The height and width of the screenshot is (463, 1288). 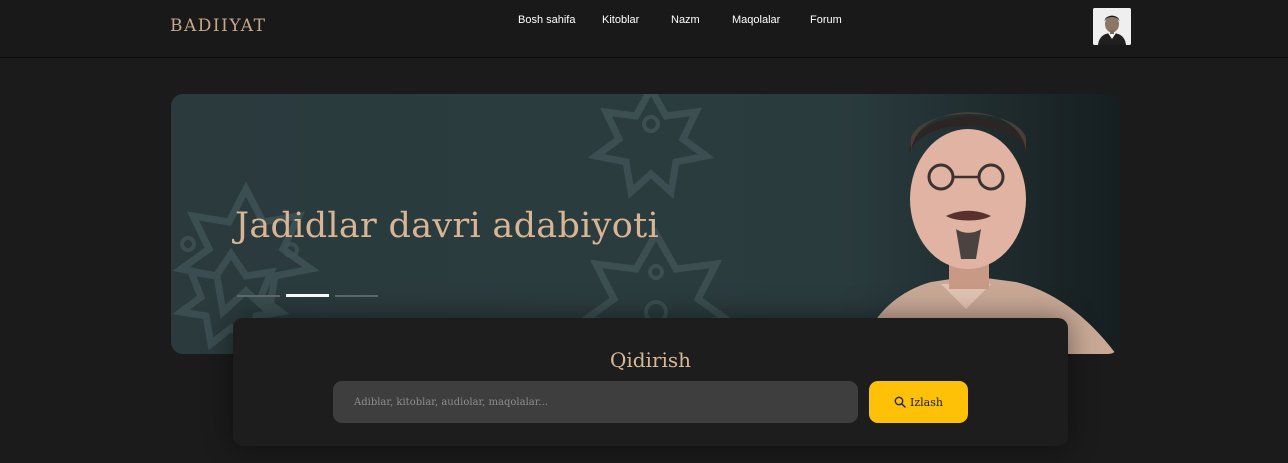 I want to click on nav-item-bosh-sahifa: Bosh sahifa, so click(x=546, y=20).